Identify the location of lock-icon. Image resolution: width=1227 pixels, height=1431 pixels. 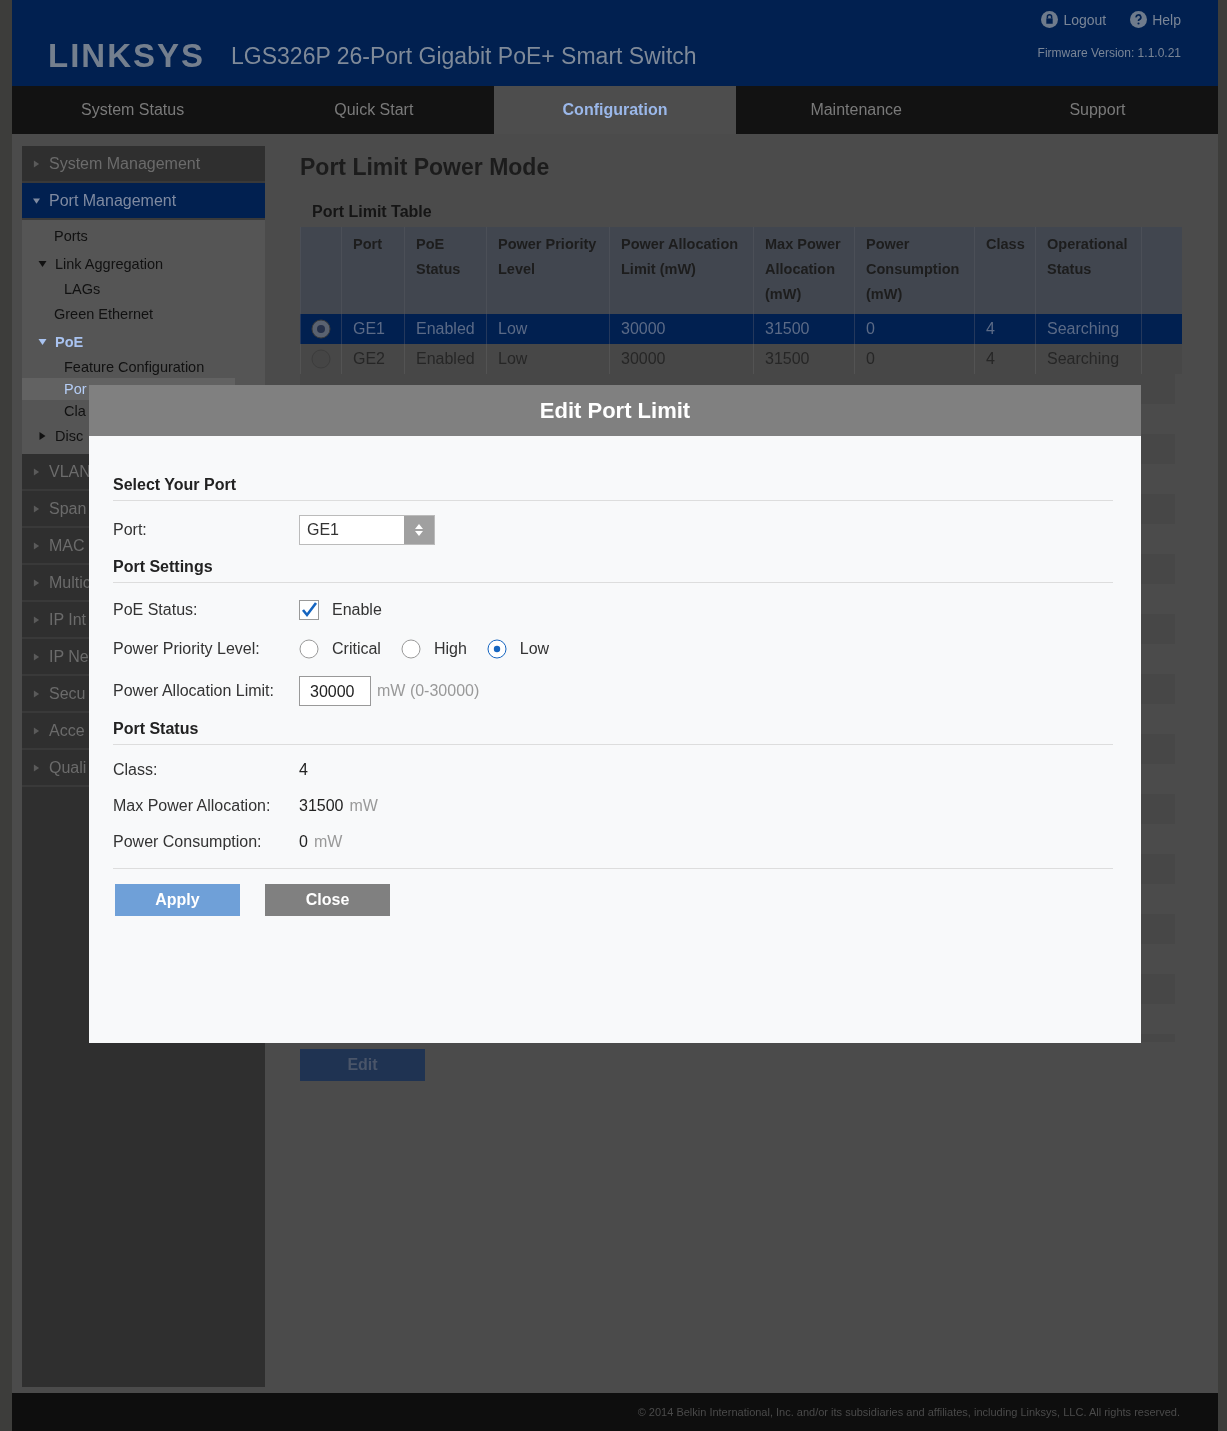
(1050, 19).